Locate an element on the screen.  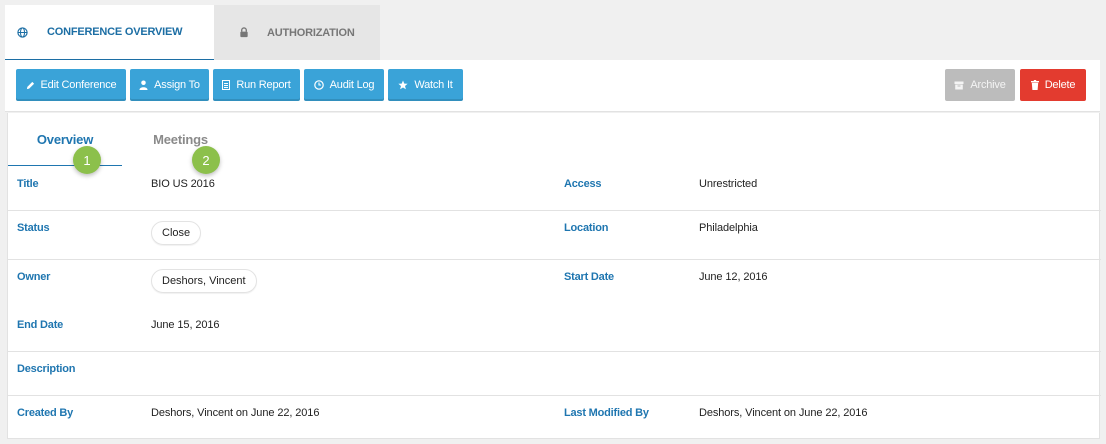
audit-log-button: Audit Log is located at coordinates (344, 85).